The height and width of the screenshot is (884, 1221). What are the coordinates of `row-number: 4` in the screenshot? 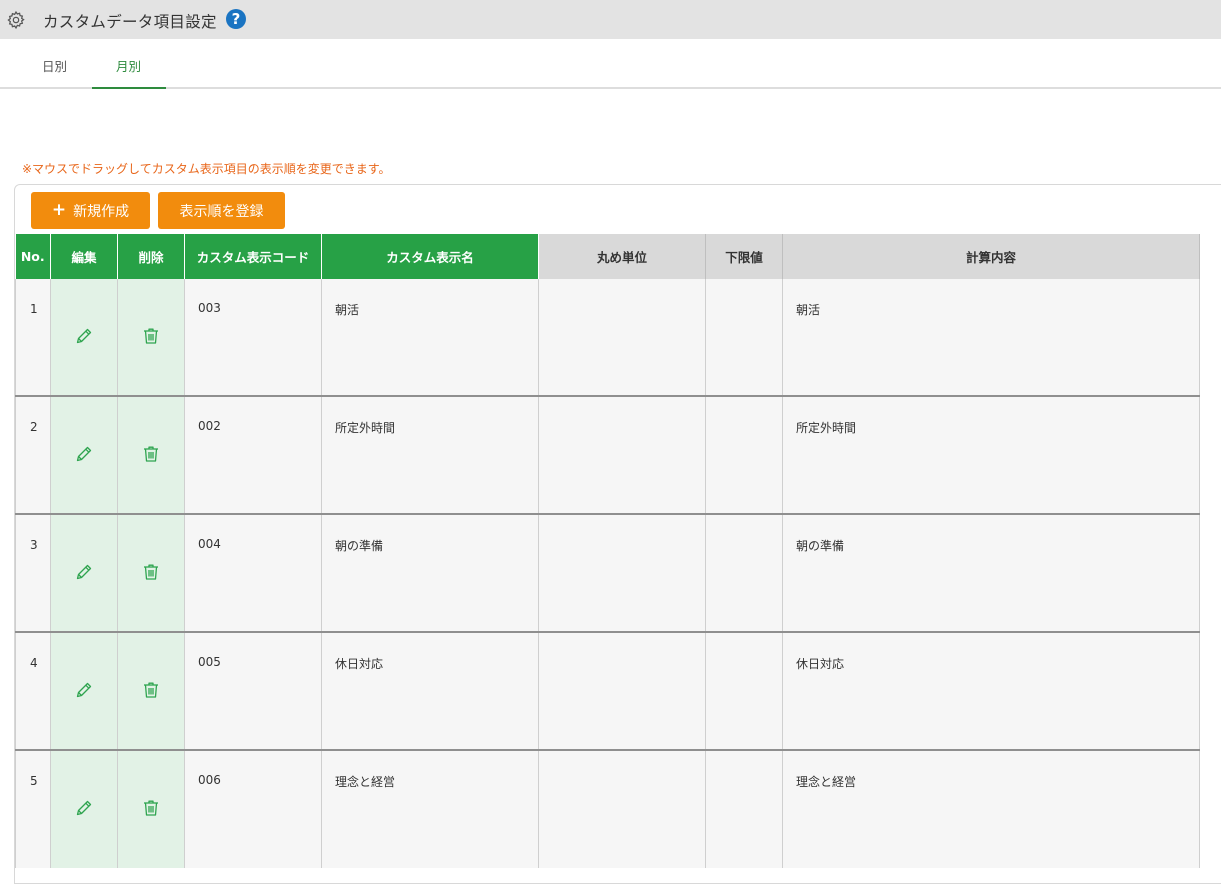 It's located at (33, 690).